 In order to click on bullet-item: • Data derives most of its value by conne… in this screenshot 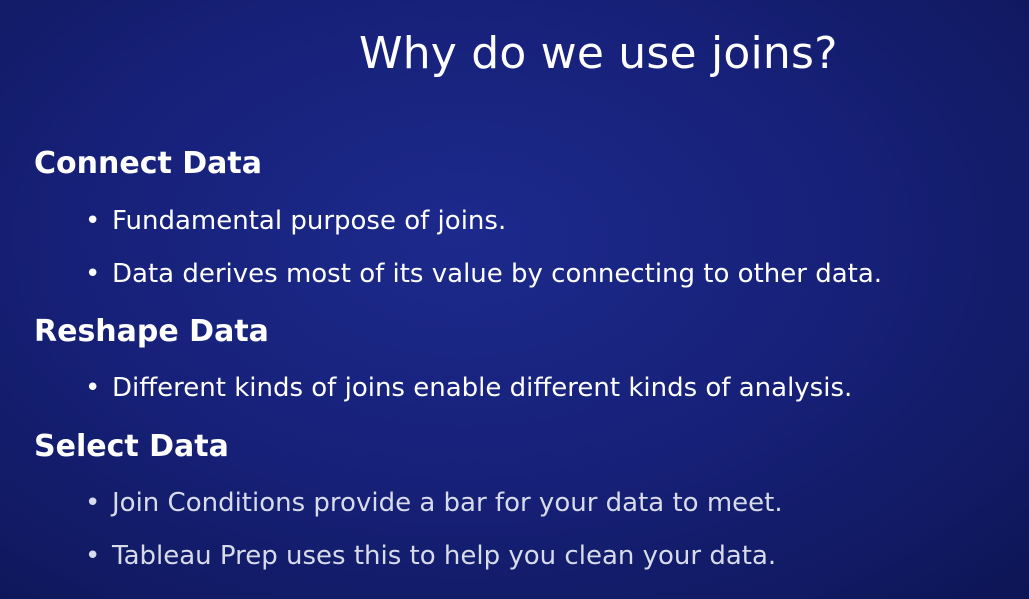, I will do `click(483, 274)`.